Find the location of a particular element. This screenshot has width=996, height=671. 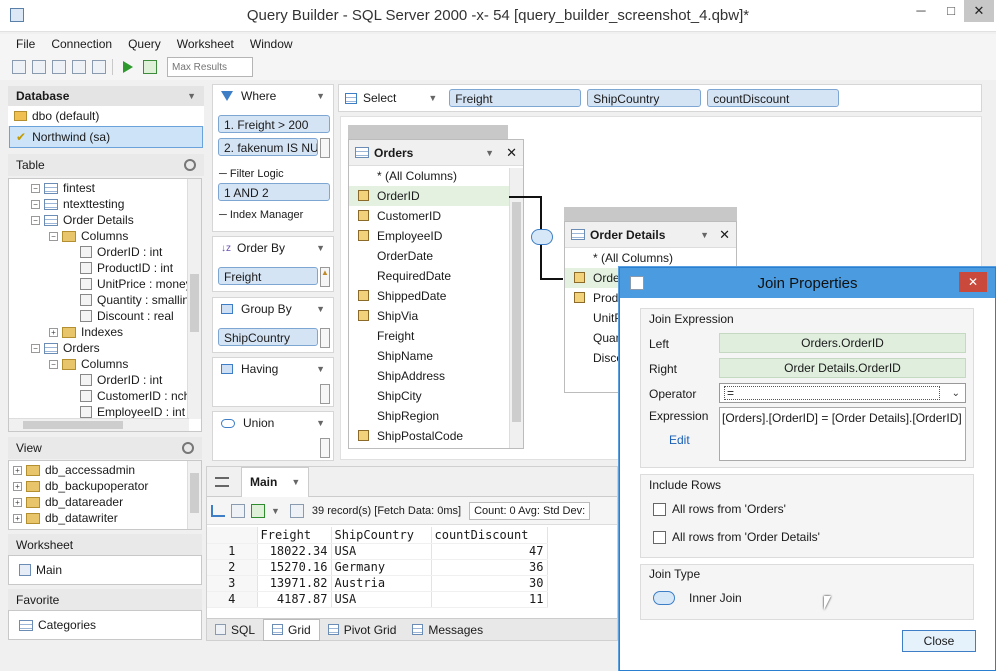

join-icon is located at coordinates (542, 237).